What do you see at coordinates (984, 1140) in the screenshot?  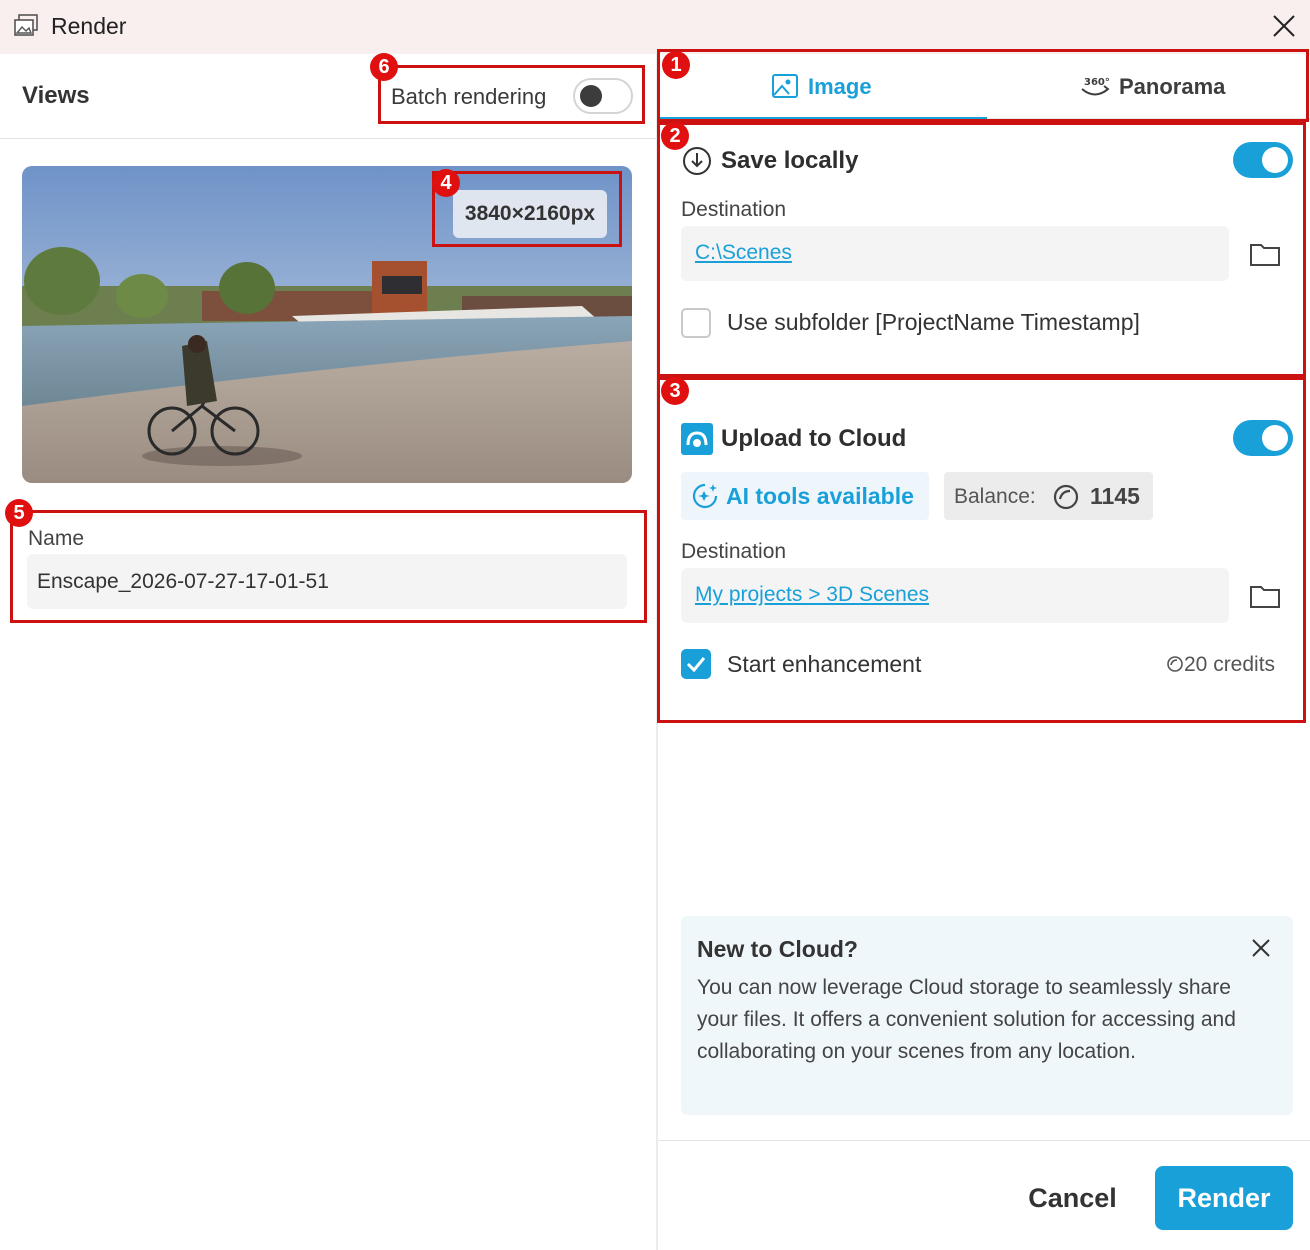 I see `footer-divider` at bounding box center [984, 1140].